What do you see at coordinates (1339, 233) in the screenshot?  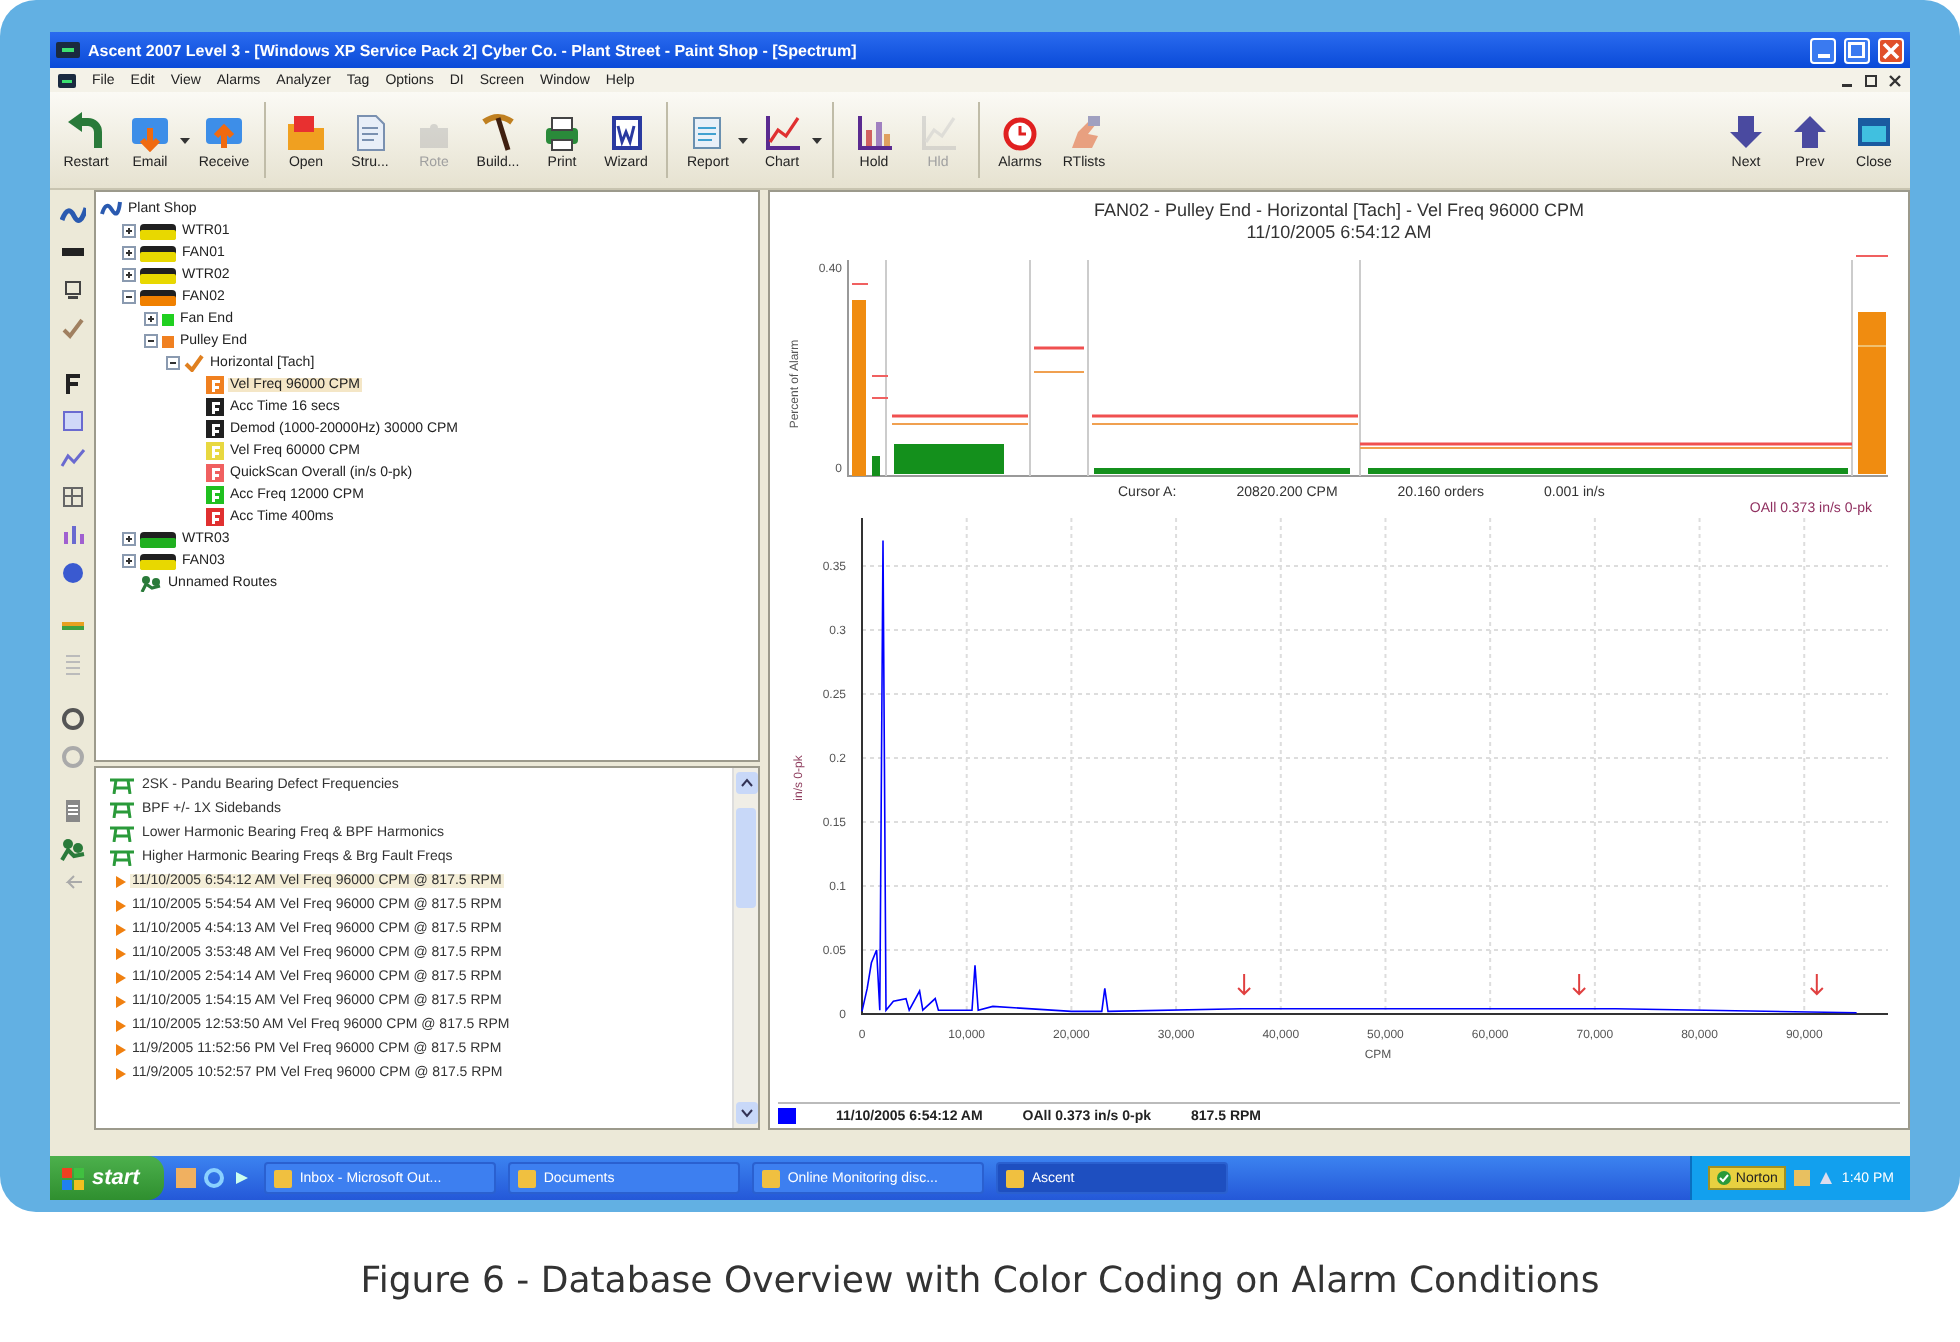 I see `chart-date: 11/10/2005 6:54:12 AM` at bounding box center [1339, 233].